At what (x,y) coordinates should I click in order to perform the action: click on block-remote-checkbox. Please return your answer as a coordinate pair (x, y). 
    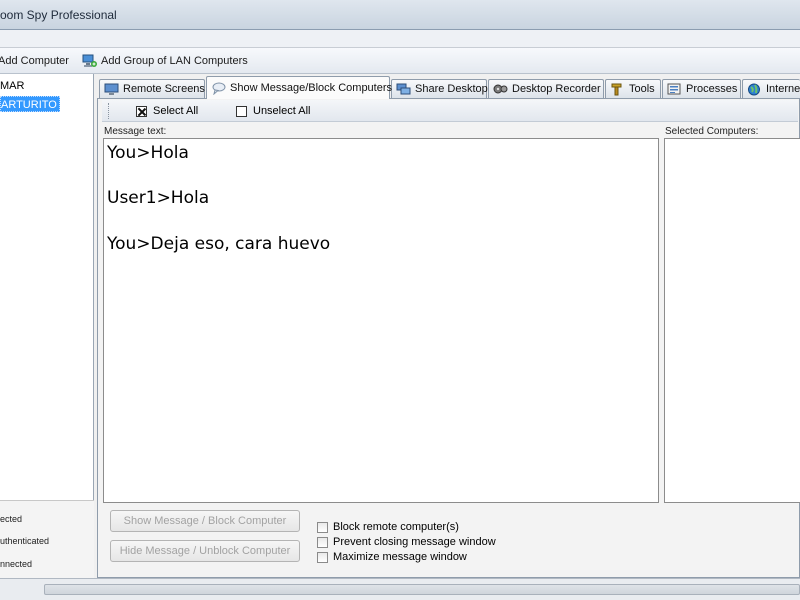
    Looking at the image, I should click on (322, 527).